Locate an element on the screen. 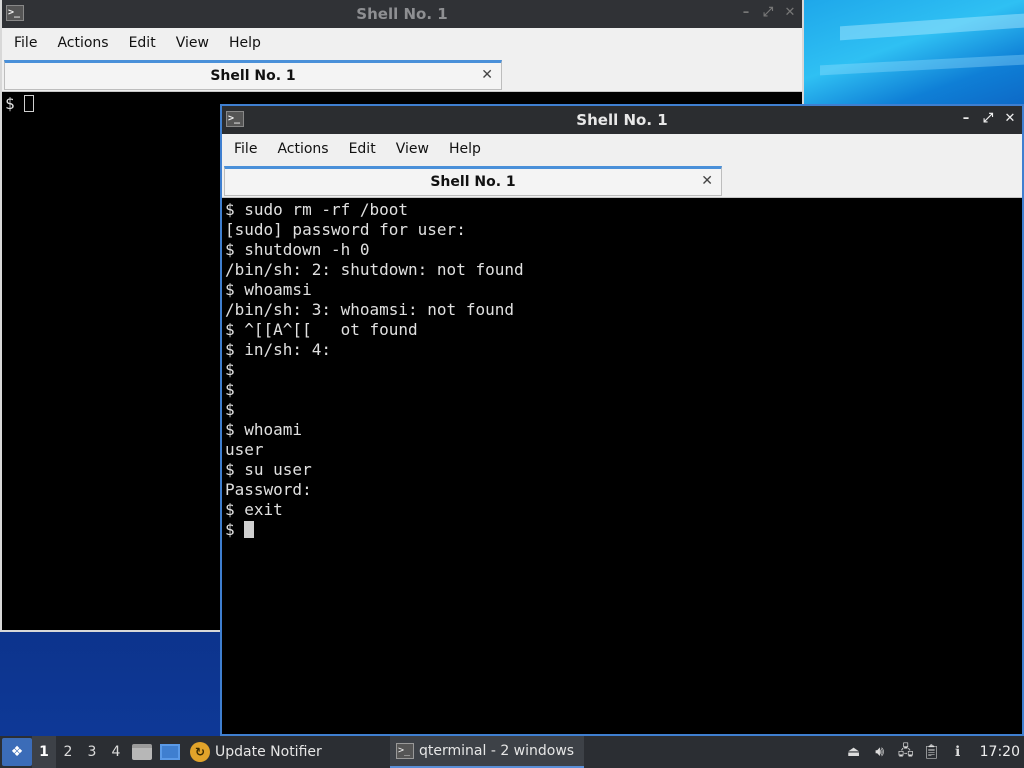 Image resolution: width=1024 pixels, height=768 pixels. terminal-line: [sudo] password for user: is located at coordinates (345, 229).